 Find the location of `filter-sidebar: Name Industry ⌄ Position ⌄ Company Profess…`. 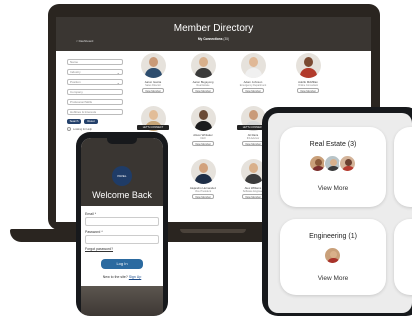

filter-sidebar: Name Industry ⌄ Position ⌄ Company Profess… is located at coordinates (95, 95).